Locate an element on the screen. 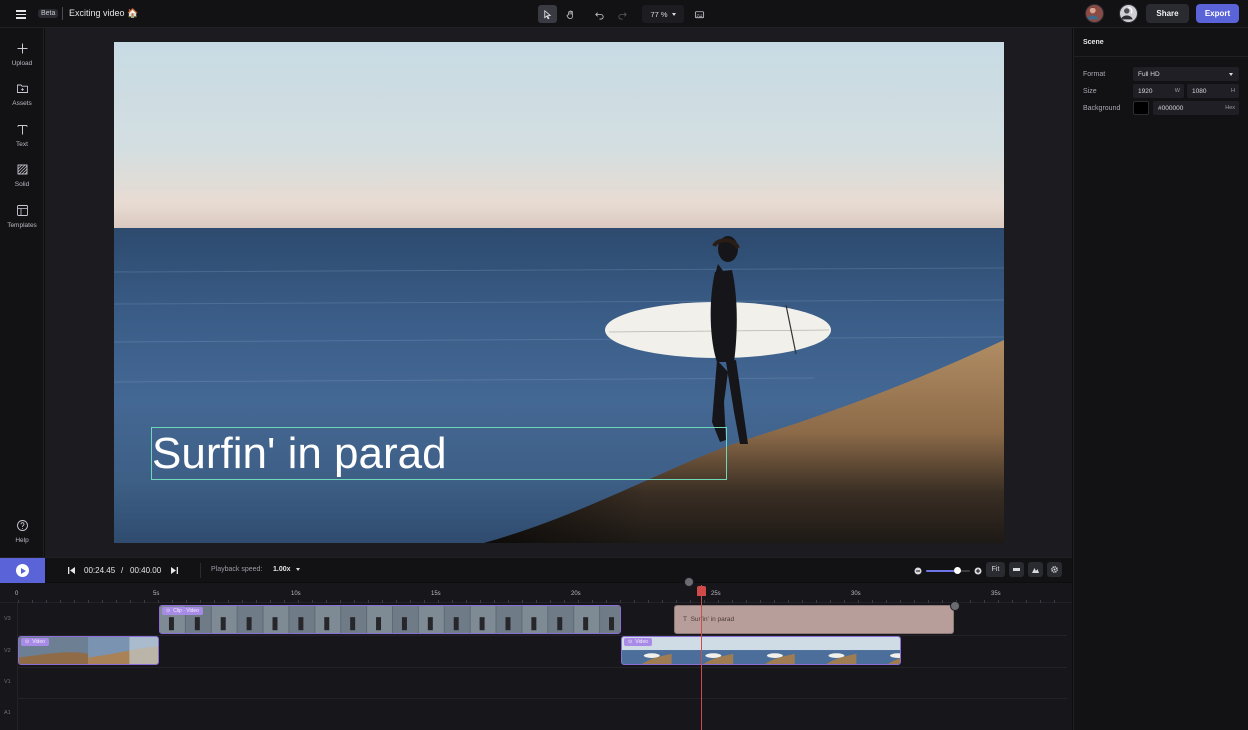 The width and height of the screenshot is (1248, 730). zoom-out-icon is located at coordinates (918, 571).